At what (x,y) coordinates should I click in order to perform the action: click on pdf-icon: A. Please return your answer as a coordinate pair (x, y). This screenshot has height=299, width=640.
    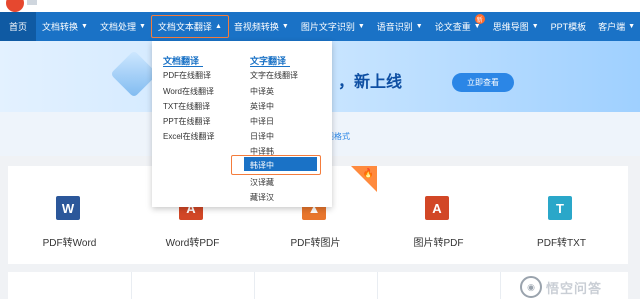
    Looking at the image, I should click on (437, 208).